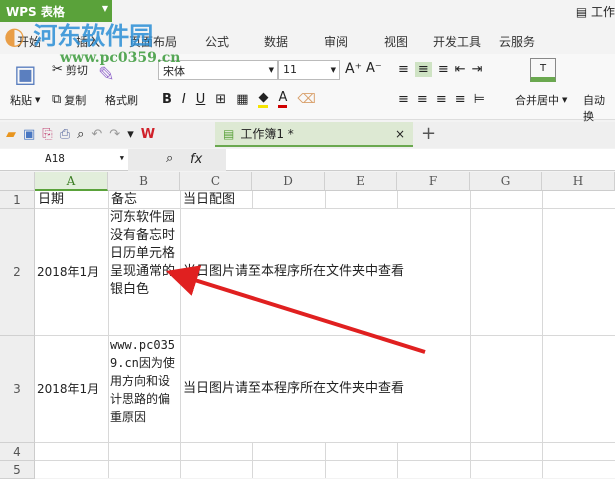  Describe the element at coordinates (120, 58) in the screenshot. I see `watermark-url: www.pc0359.cn` at that location.